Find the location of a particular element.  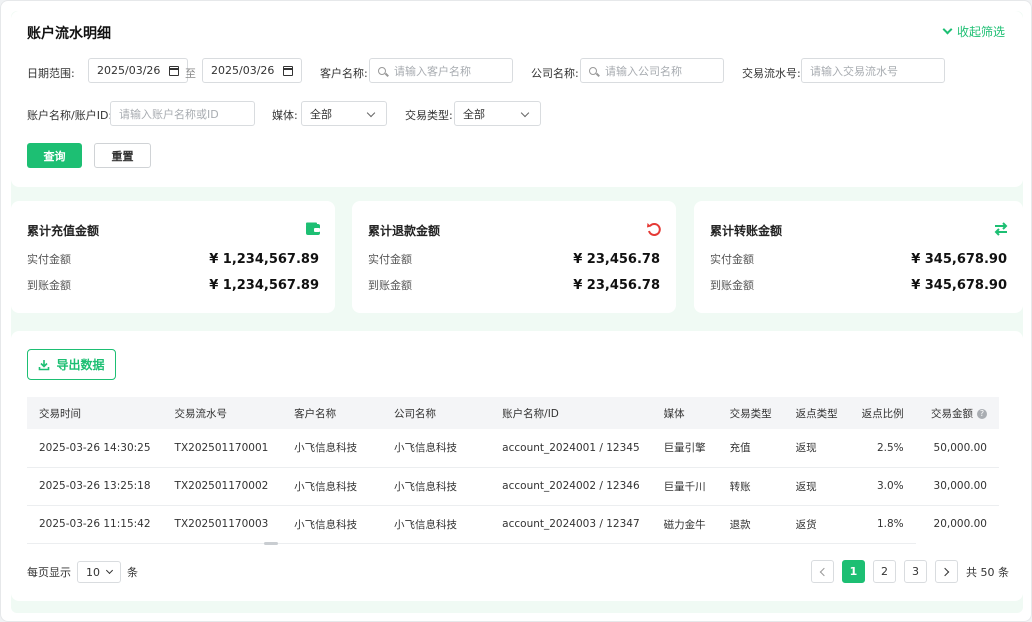

column-header: 返点类型 is located at coordinates (816, 413).